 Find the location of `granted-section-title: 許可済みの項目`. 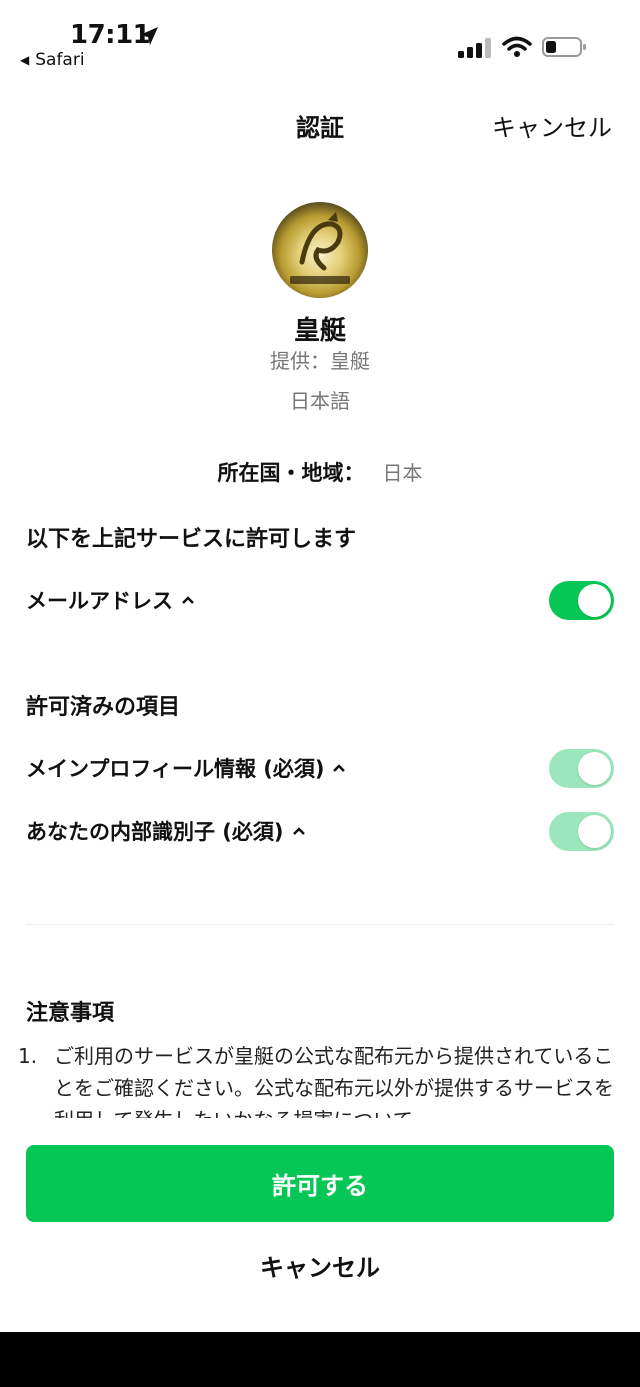

granted-section-title: 許可済みの項目 is located at coordinates (103, 707).